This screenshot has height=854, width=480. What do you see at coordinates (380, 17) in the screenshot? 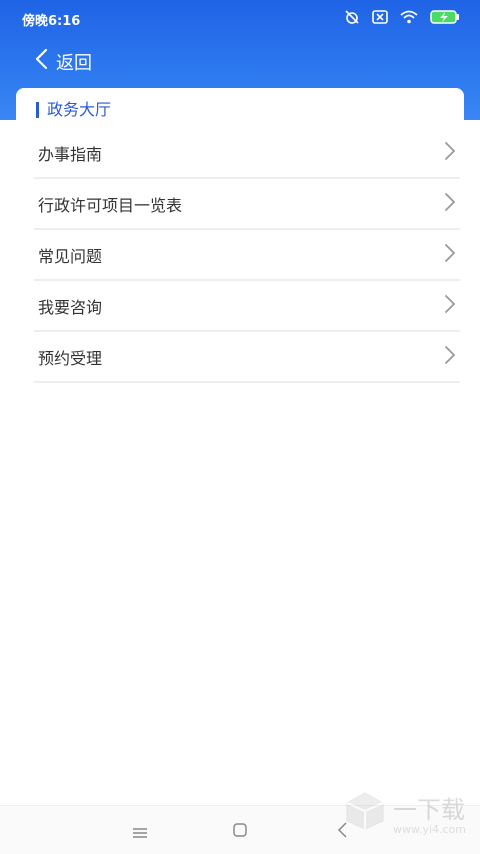
I see `sim-off-icon` at bounding box center [380, 17].